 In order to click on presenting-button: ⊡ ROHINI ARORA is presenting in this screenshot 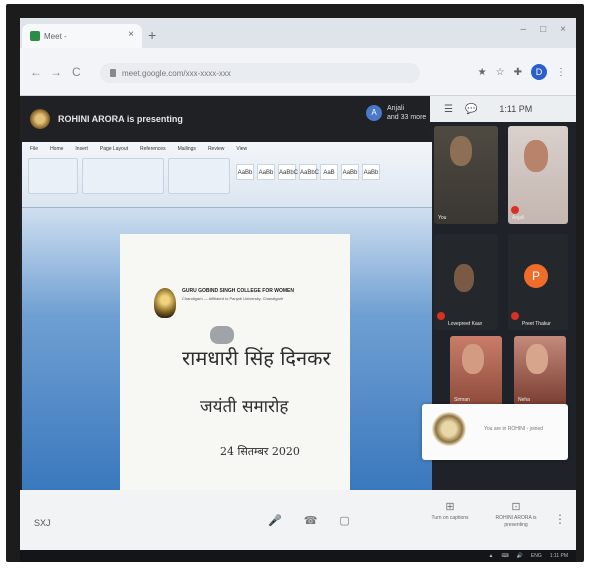, I will do `click(516, 514)`.